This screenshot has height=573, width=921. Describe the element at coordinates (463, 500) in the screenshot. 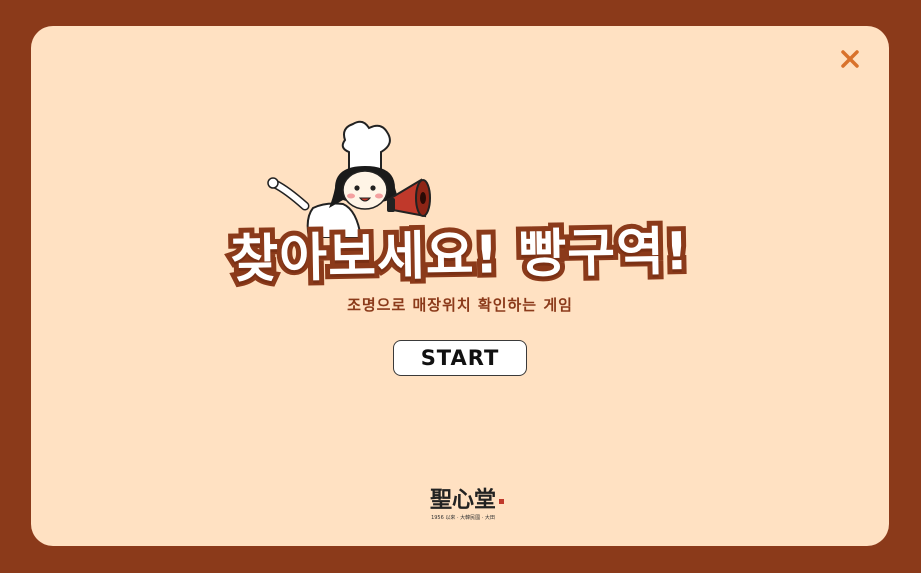

I see `brand-logo-text: 聖心堂` at that location.